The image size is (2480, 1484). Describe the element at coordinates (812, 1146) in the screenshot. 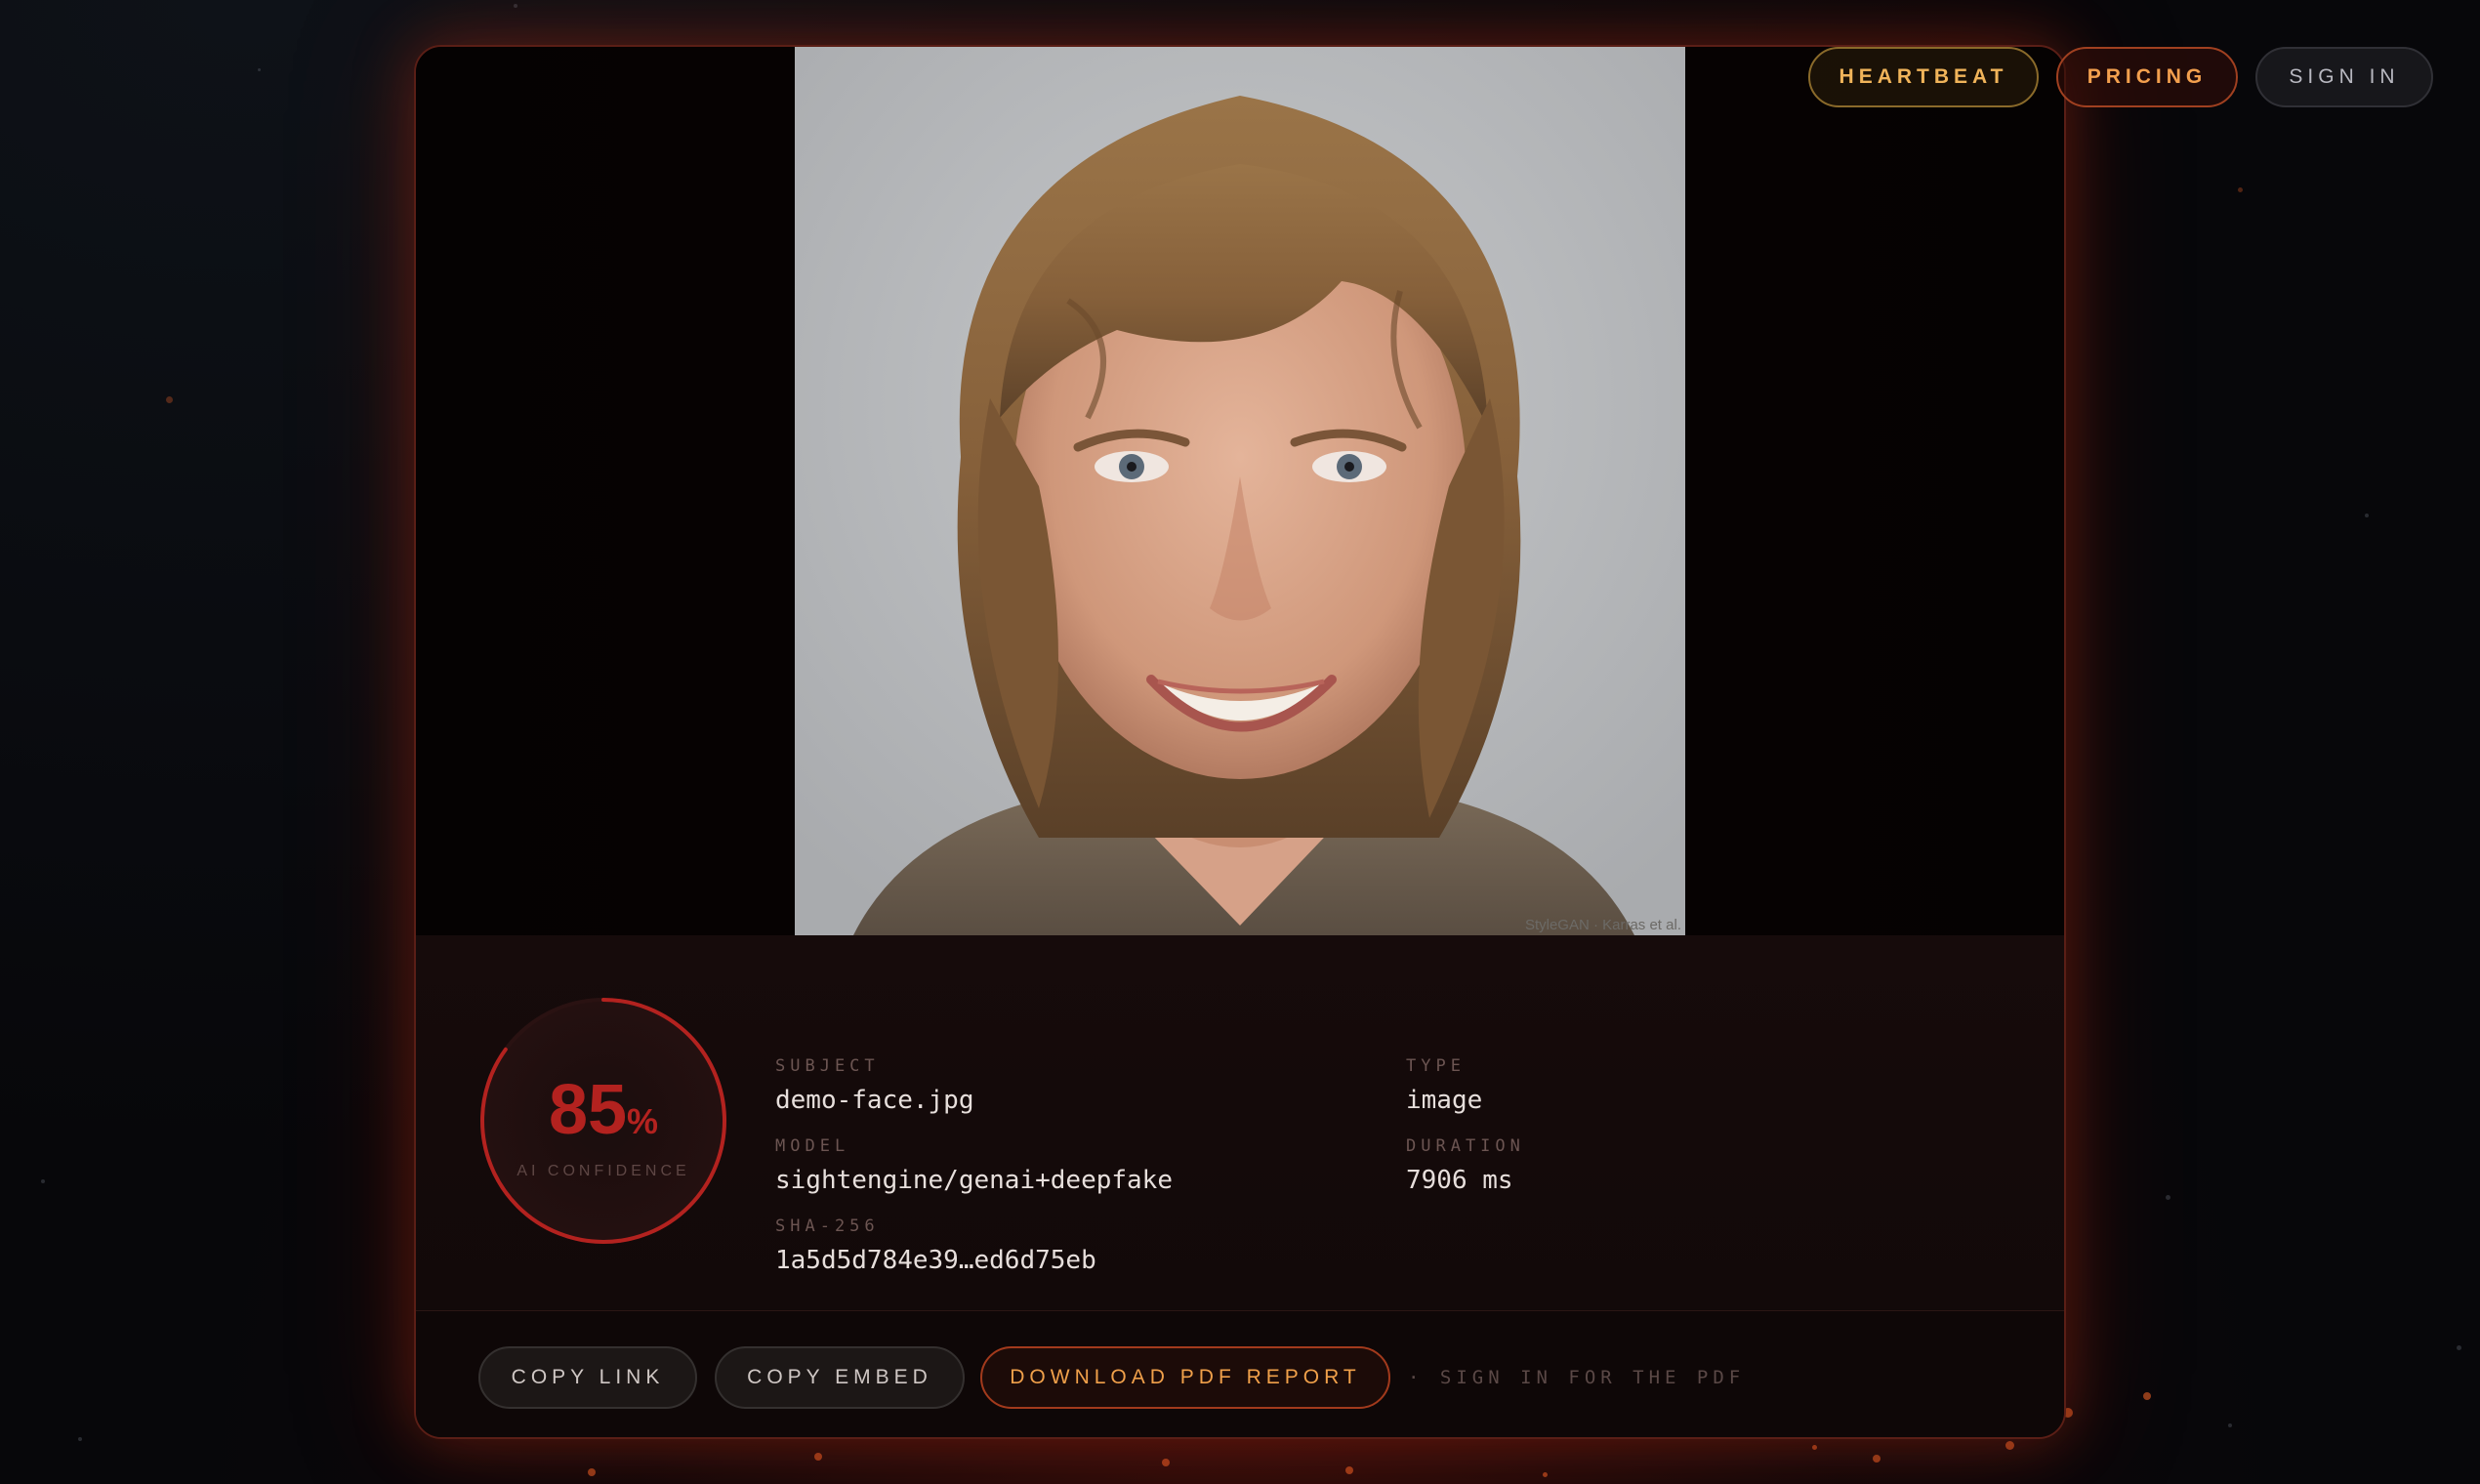

I see `model-label: MODEL` at that location.